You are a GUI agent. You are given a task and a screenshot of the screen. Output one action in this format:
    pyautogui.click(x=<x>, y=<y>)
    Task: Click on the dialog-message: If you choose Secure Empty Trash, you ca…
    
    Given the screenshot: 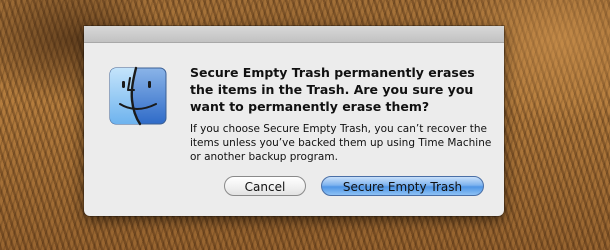 What is the action you would take?
    pyautogui.click(x=341, y=143)
    